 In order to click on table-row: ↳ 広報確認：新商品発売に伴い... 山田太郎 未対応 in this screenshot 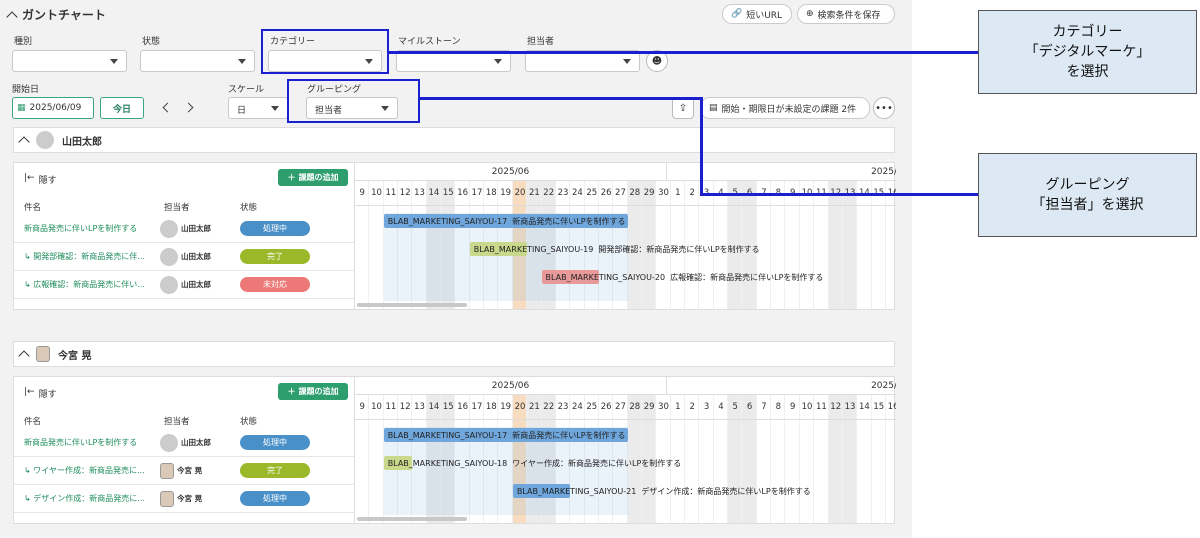, I will do `click(184, 285)`.